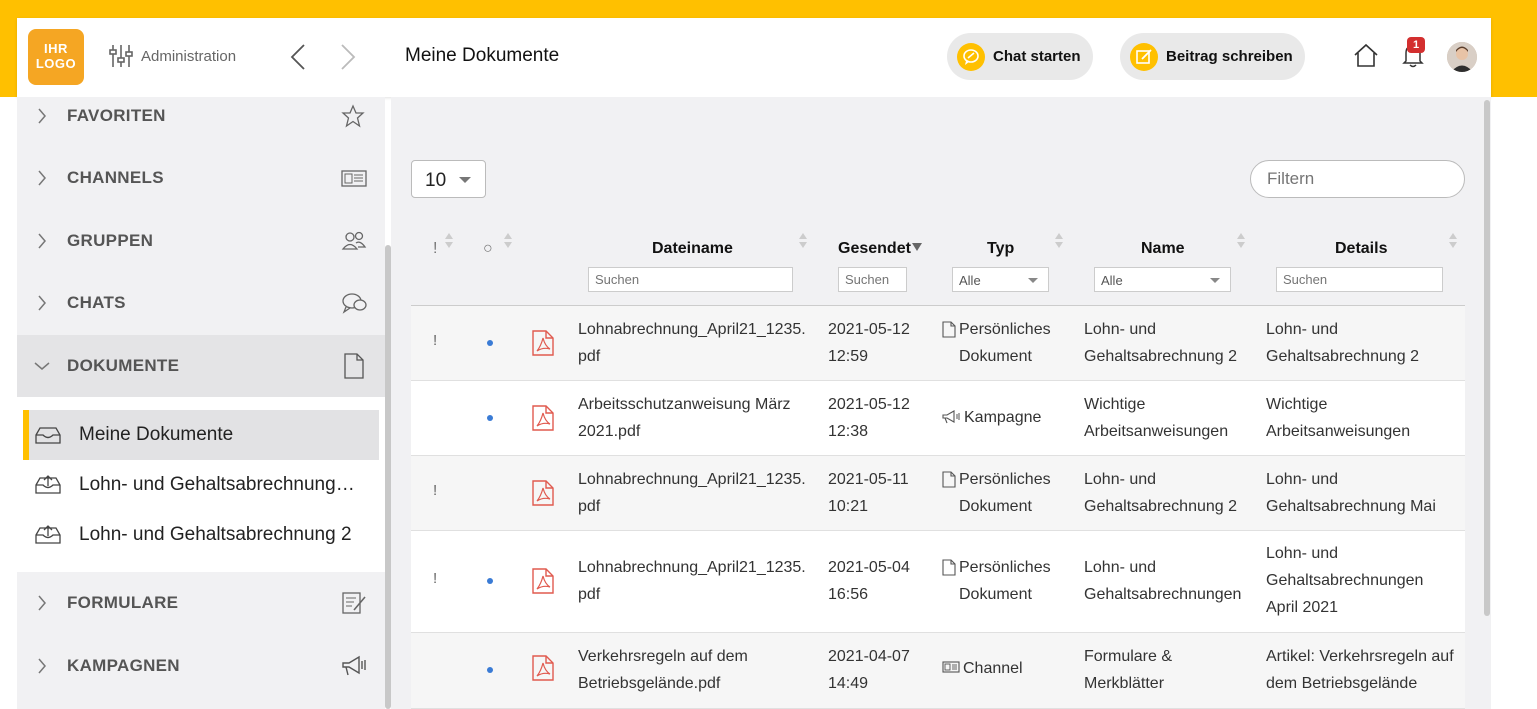 The height and width of the screenshot is (709, 1537). What do you see at coordinates (872, 279) in the screenshot?
I see `sent-search-input` at bounding box center [872, 279].